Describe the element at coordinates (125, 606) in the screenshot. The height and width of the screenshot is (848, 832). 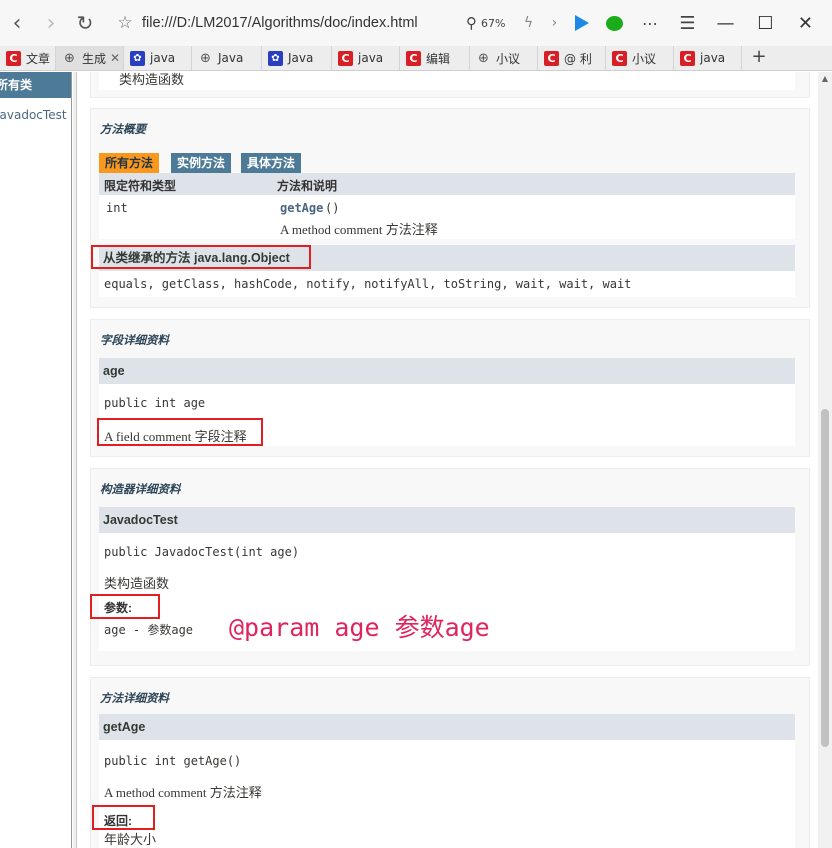
I see `highlight-params-label` at that location.